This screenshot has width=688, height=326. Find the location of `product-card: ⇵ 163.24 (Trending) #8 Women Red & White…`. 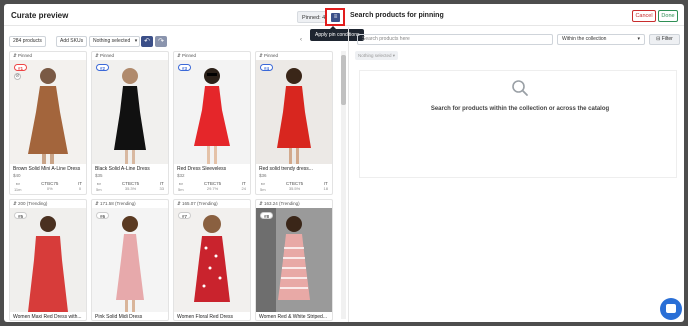

product-card: ⇵ 163.24 (Trending) #8 Women Red & White… is located at coordinates (294, 260).